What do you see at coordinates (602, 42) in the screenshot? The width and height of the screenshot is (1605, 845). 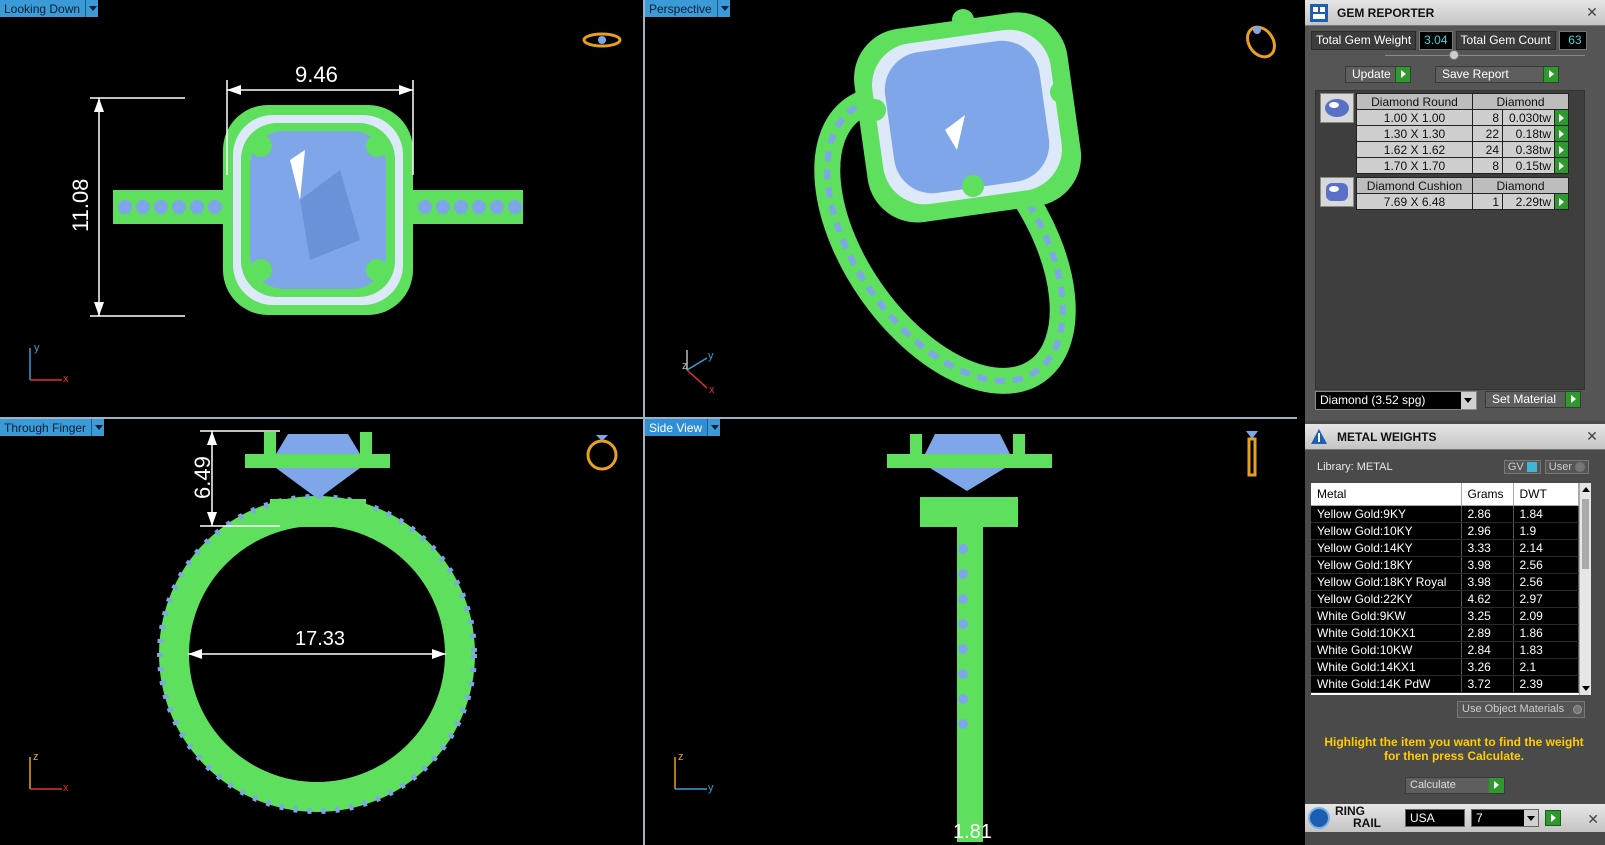 I see `ring-top-view-icon` at bounding box center [602, 42].